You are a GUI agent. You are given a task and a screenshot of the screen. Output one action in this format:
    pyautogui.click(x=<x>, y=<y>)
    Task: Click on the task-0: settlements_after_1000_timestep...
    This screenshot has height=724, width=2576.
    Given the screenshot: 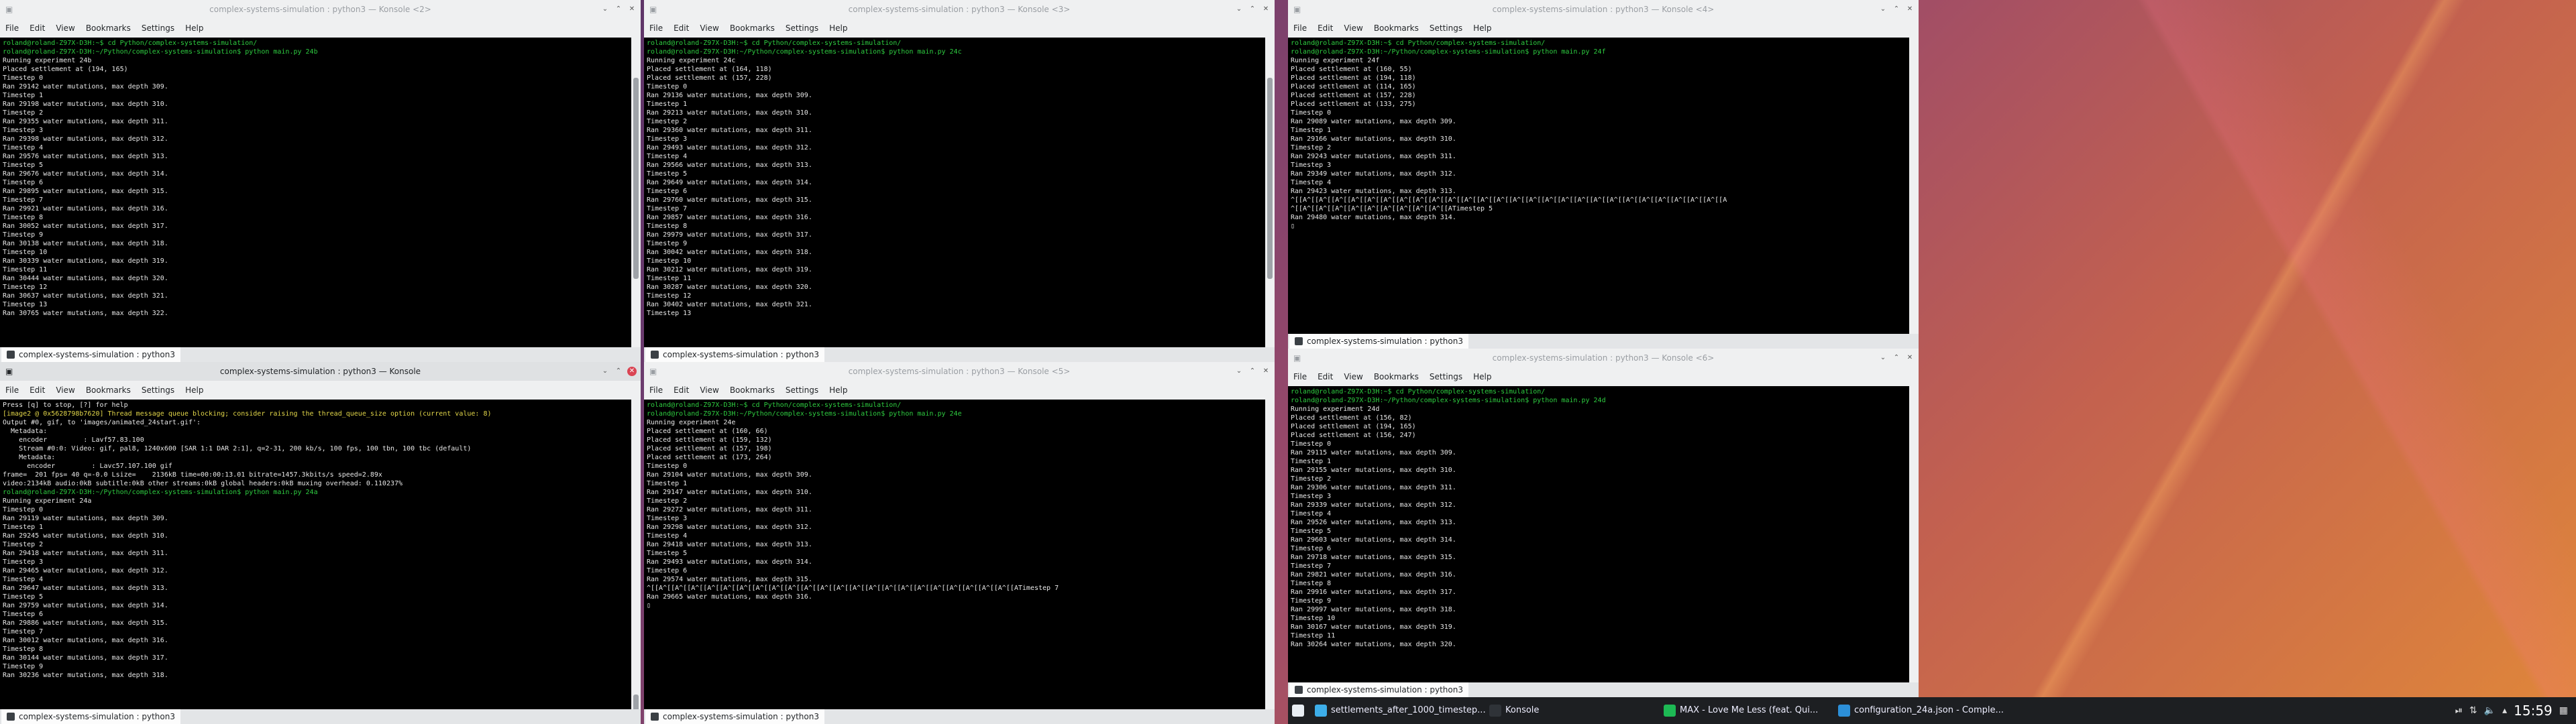 What is the action you would take?
    pyautogui.click(x=1400, y=710)
    